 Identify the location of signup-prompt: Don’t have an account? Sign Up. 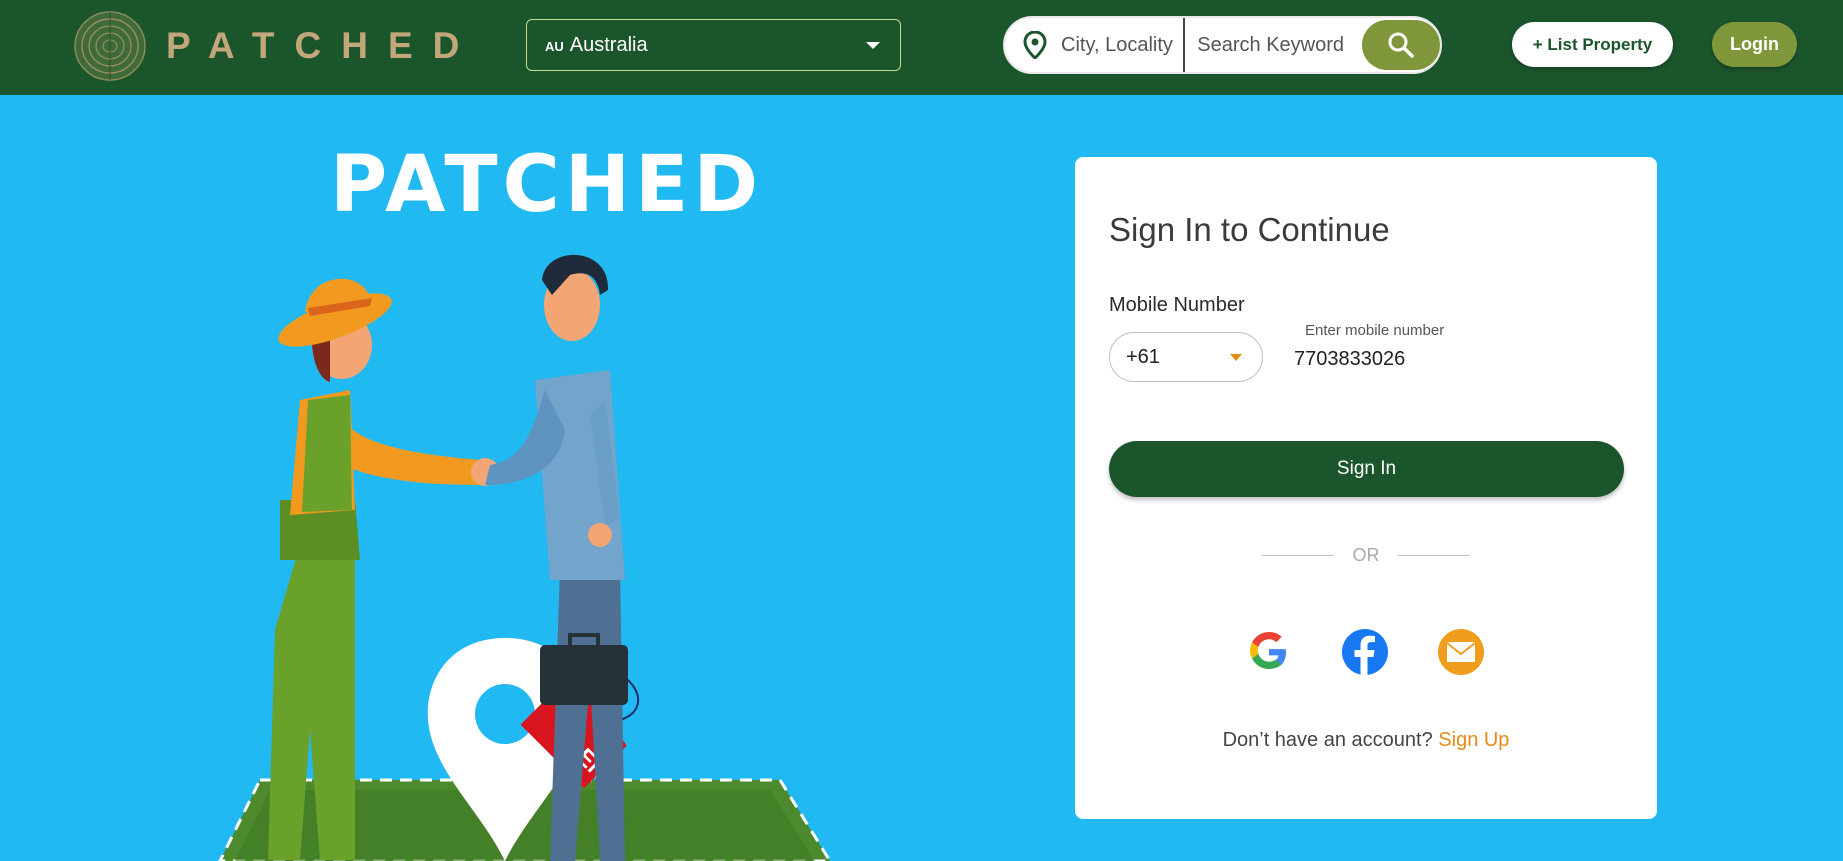
(1366, 740).